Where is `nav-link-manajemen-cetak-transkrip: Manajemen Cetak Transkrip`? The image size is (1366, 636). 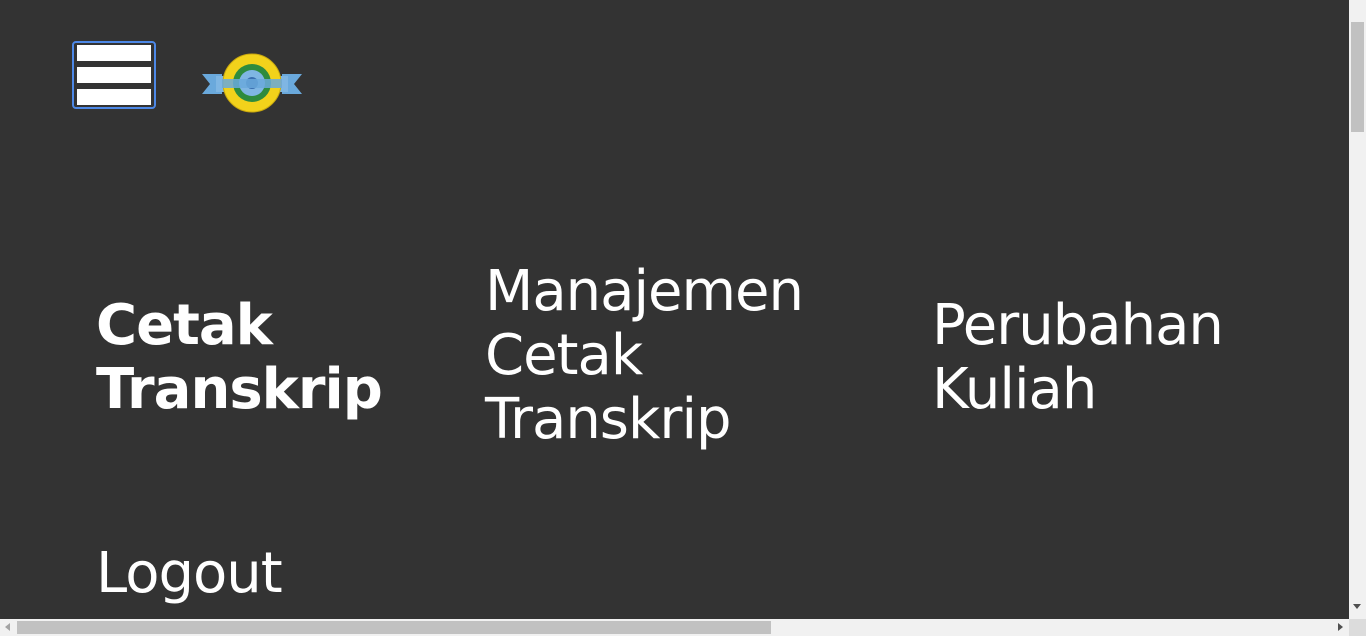 nav-link-manajemen-cetak-transkrip: Manajemen Cetak Transkrip is located at coordinates (675, 356).